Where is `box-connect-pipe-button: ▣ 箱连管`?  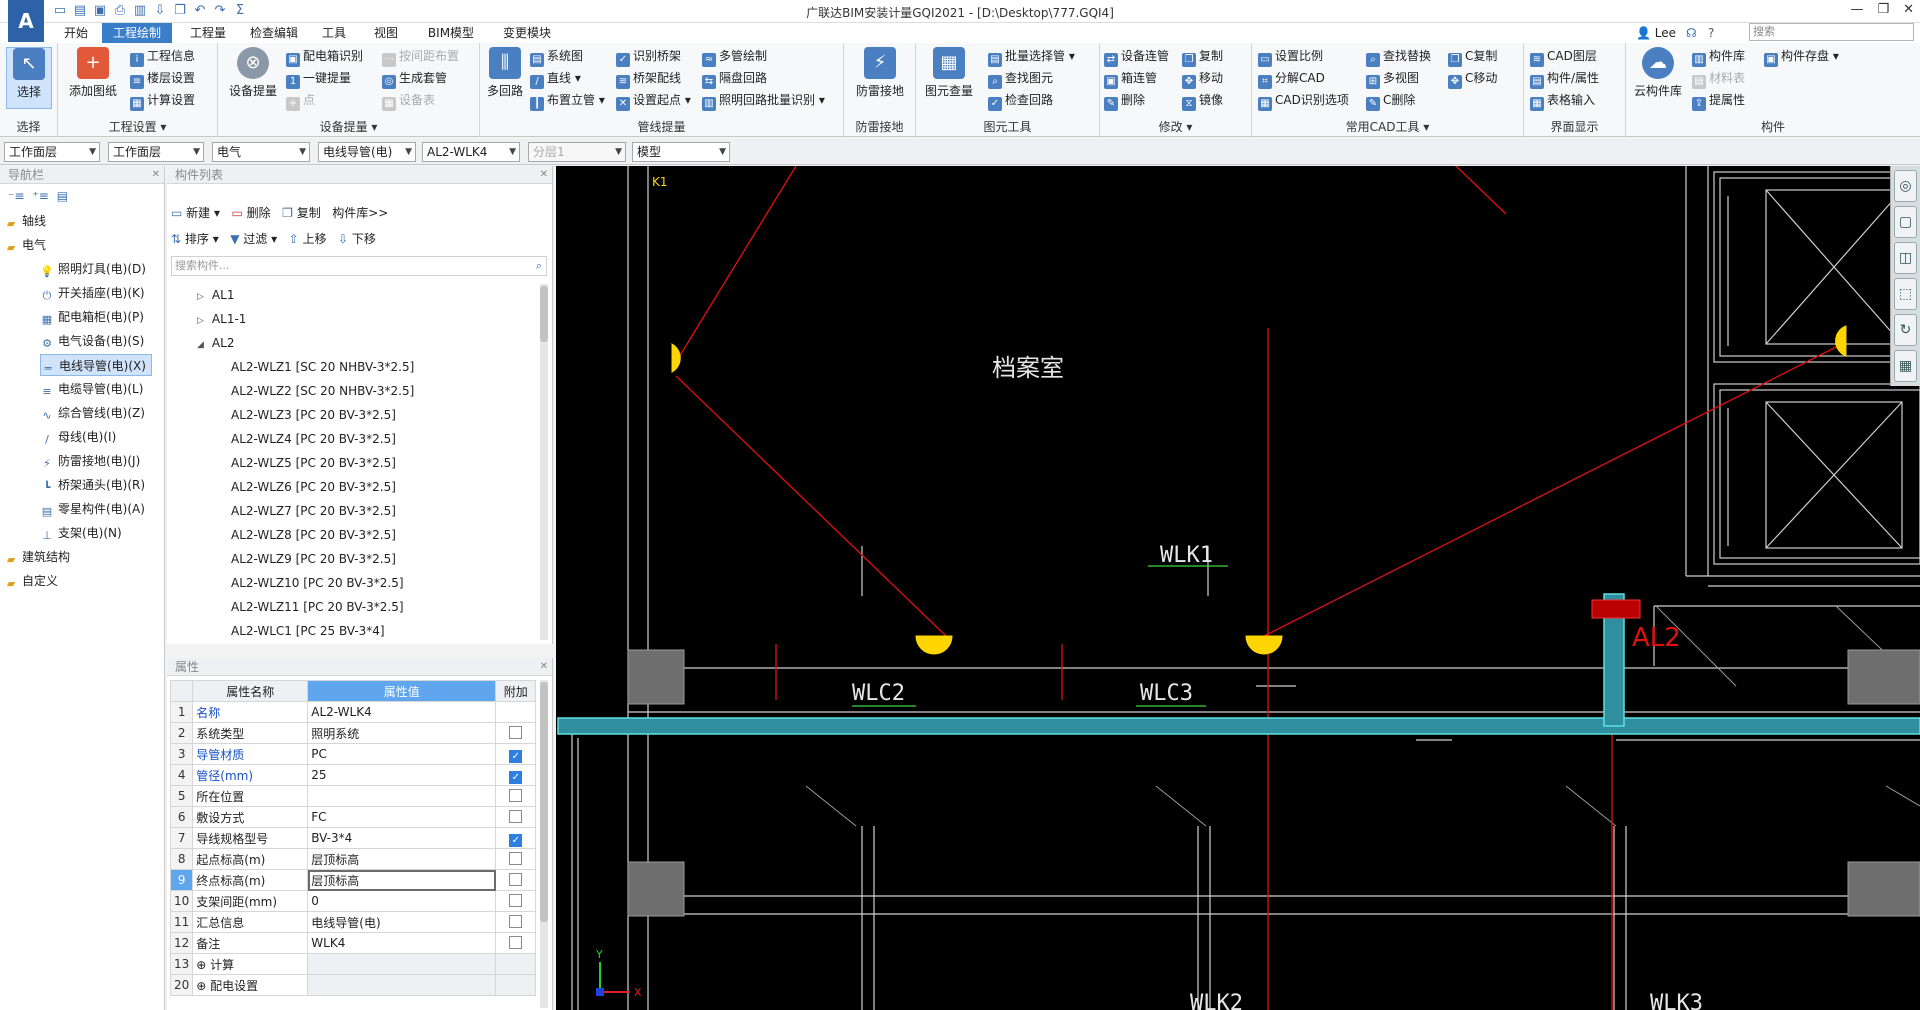
box-connect-pipe-button: ▣ 箱连管 is located at coordinates (1130, 79).